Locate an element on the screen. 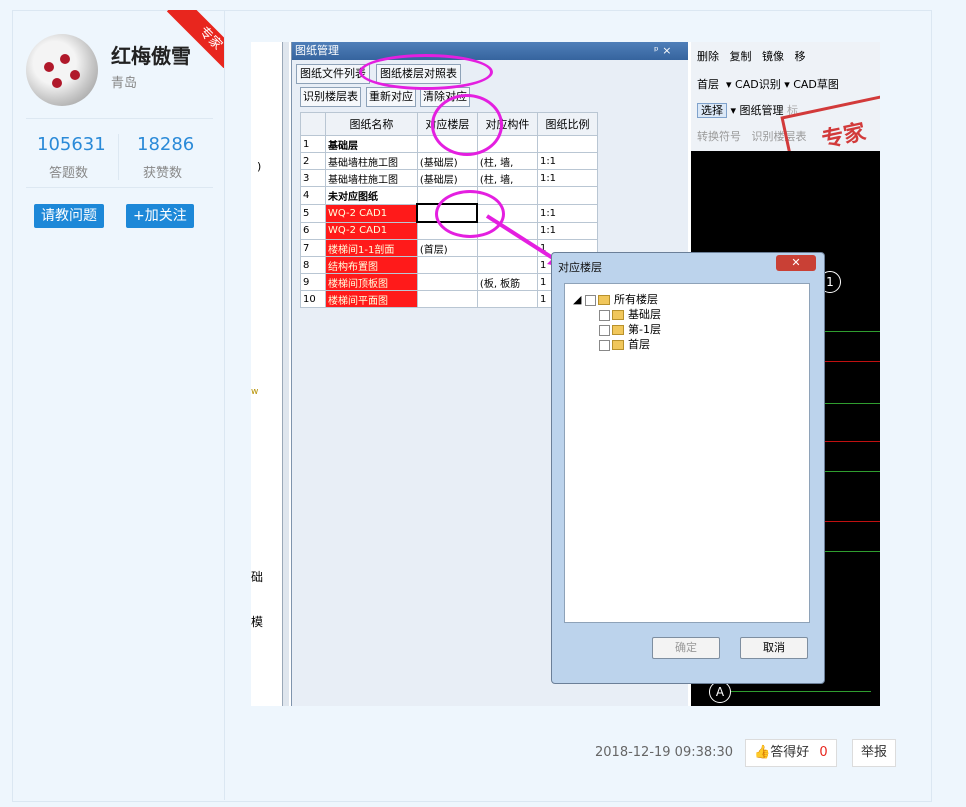  ask-question-button: 请教问题 is located at coordinates (69, 216).